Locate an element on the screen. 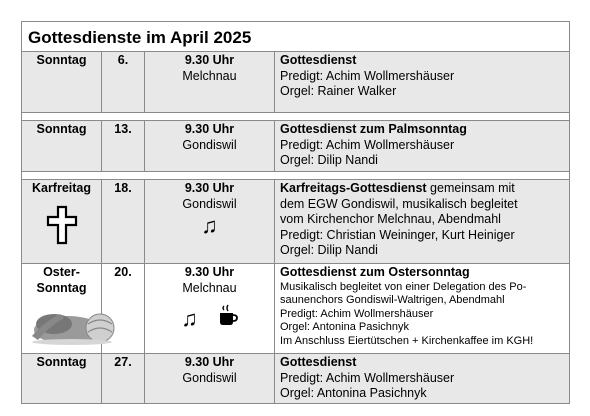  day-cell: Oster- Sonntag is located at coordinates (68, 308).